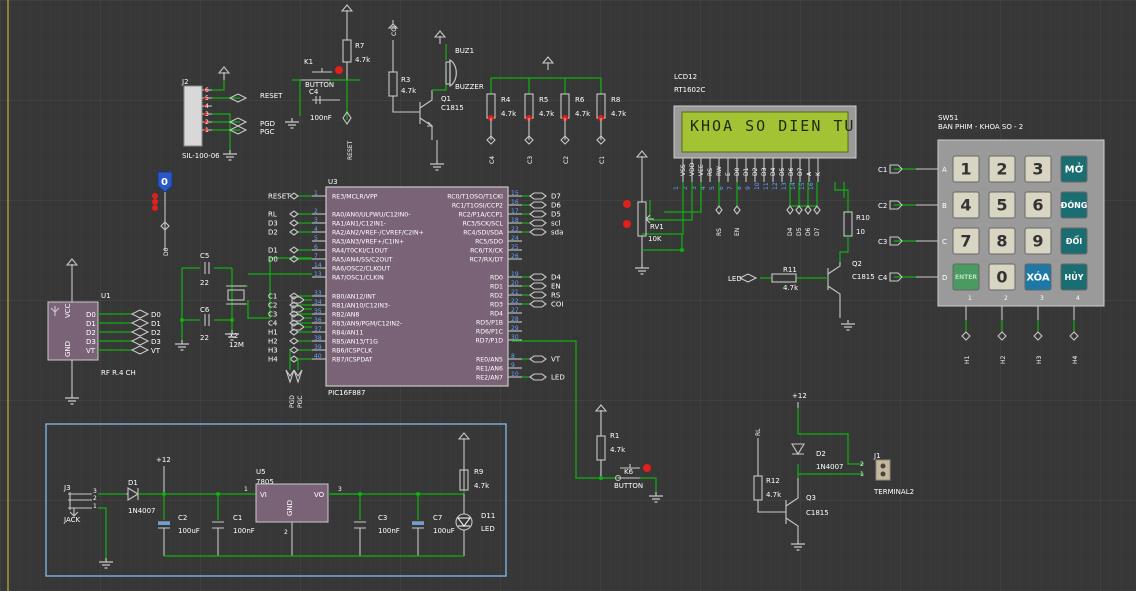  What do you see at coordinates (204, 283) in the screenshot?
I see `c5-val: 22` at bounding box center [204, 283].